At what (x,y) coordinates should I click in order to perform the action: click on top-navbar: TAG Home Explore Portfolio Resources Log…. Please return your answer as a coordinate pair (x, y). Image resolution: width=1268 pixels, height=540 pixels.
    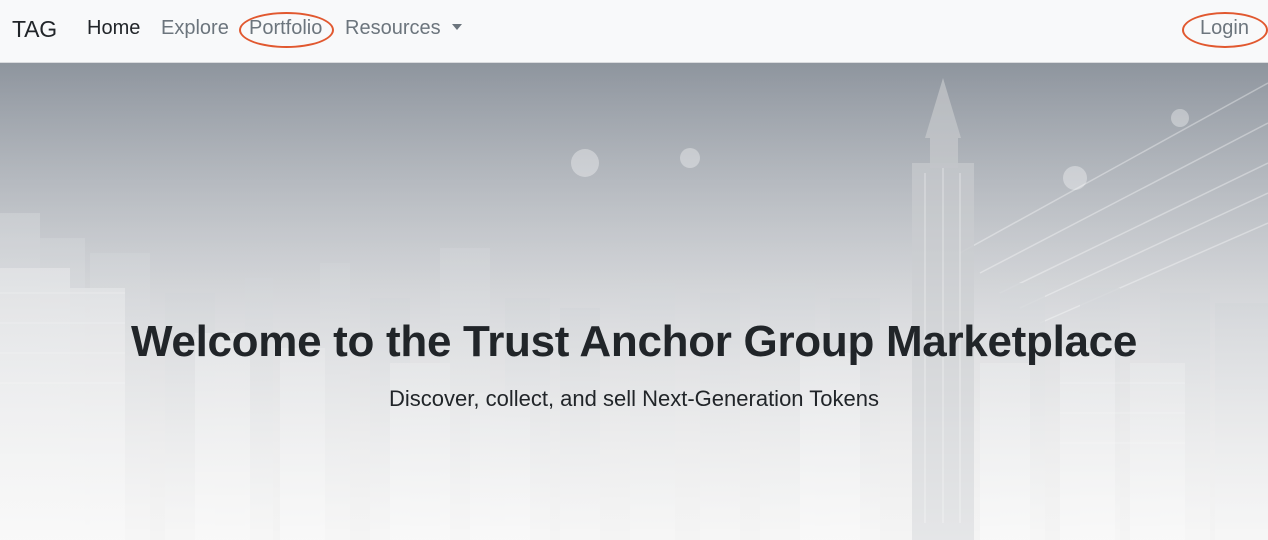
    Looking at the image, I should click on (634, 31).